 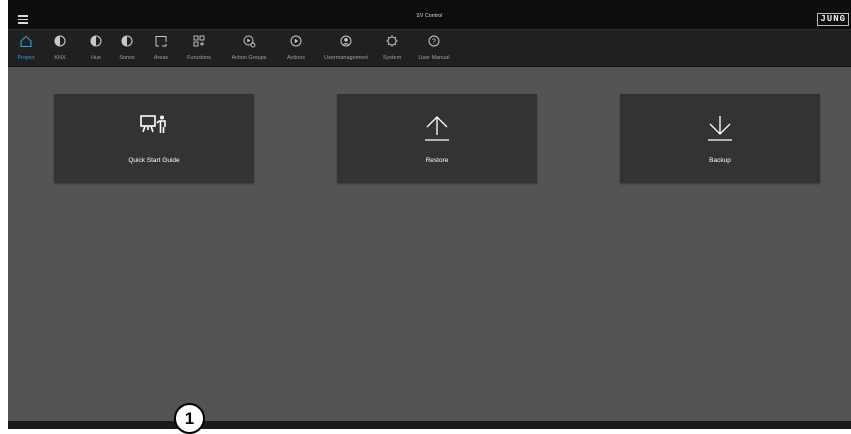 I want to click on title-bar: SV Control JUNG, so click(x=429, y=15).